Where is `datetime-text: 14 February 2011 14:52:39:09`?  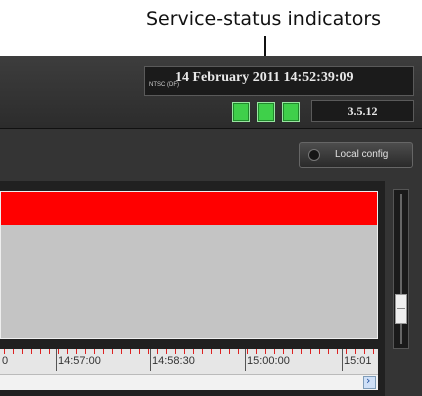 datetime-text: 14 February 2011 14:52:39:09 is located at coordinates (264, 77).